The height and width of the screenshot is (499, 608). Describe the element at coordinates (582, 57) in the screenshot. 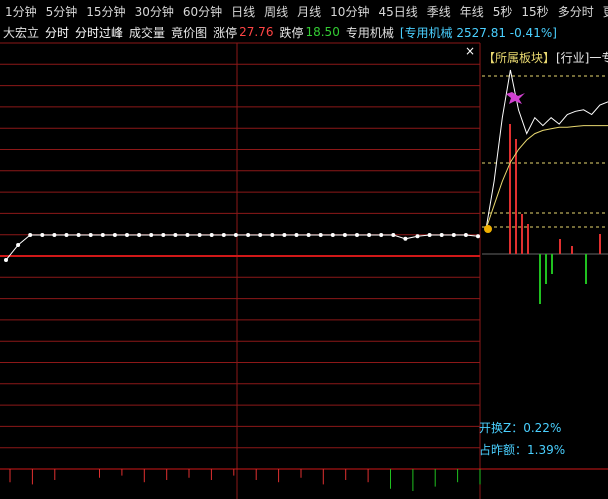

I see `industry-tag: [行业]一专` at that location.